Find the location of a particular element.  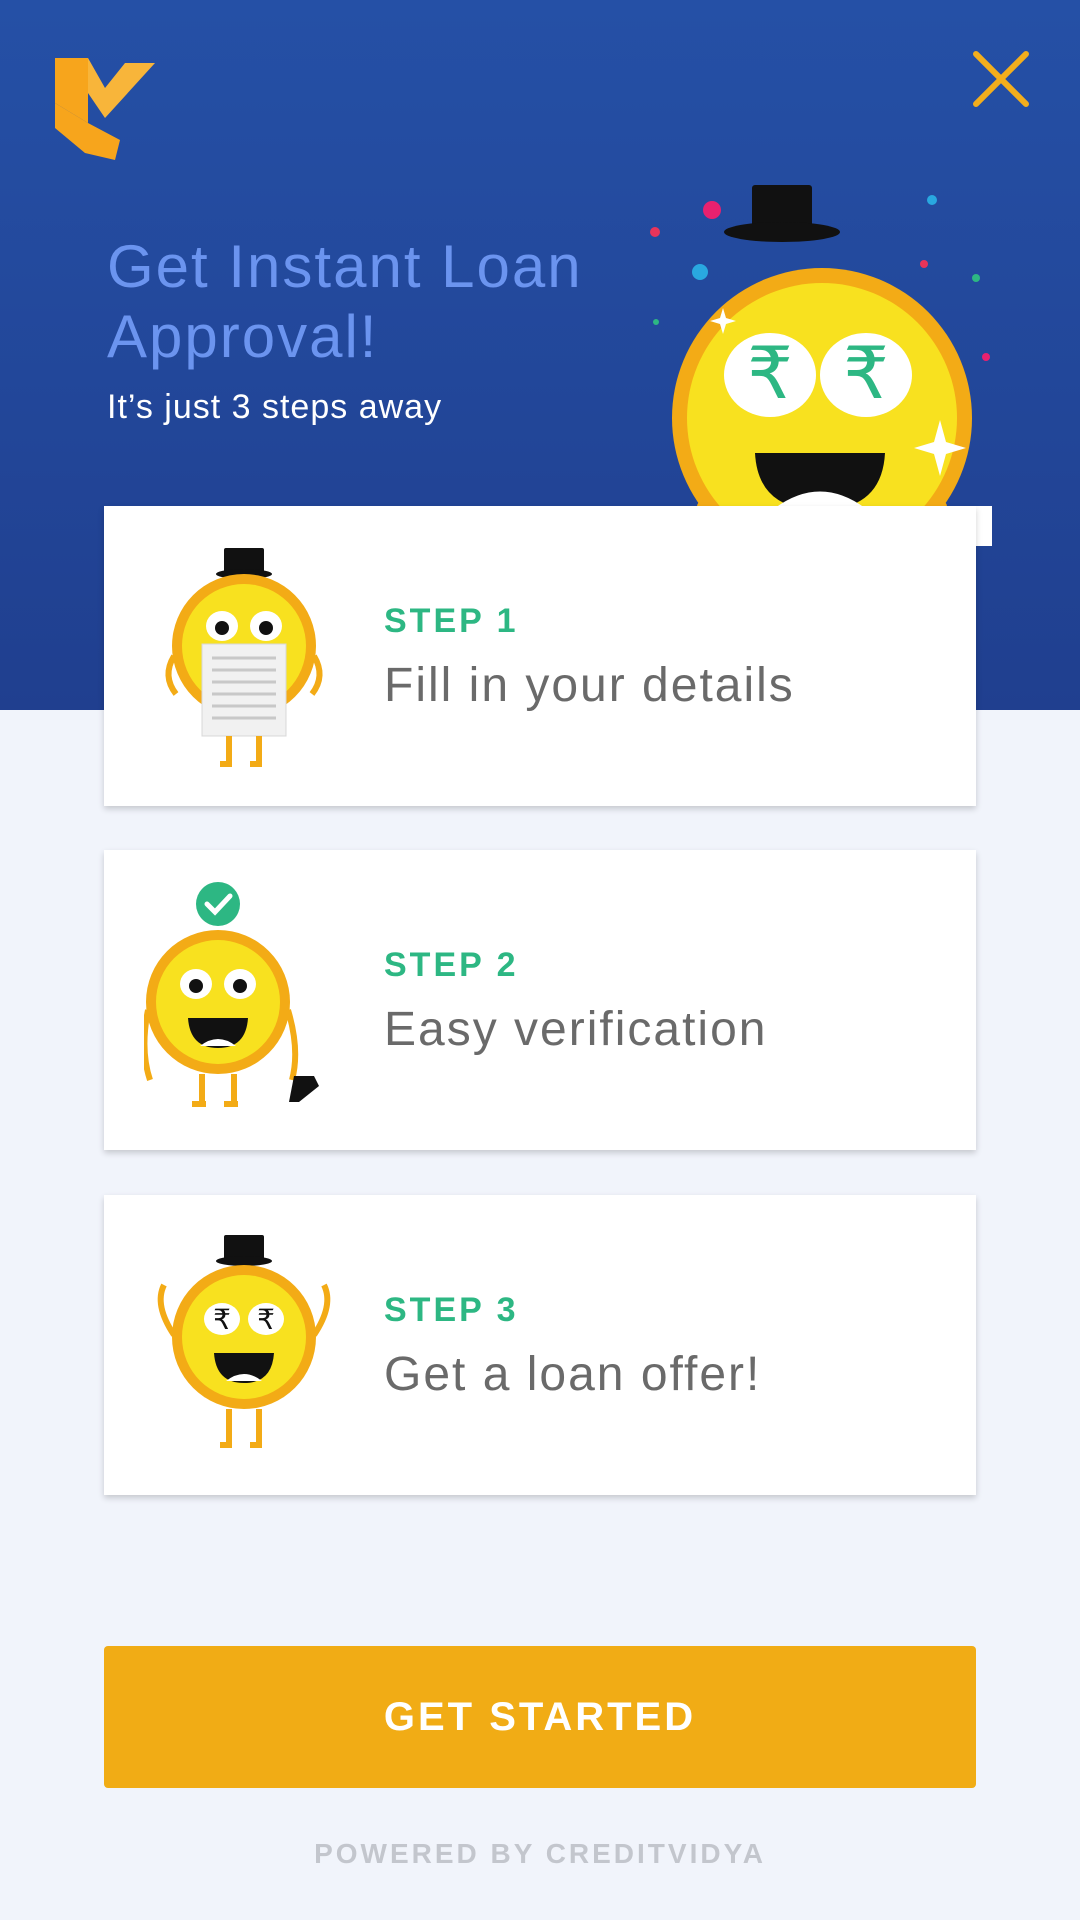

step-card-3: ₹ ₹ STEP 3 Get a loan offer! is located at coordinates (540, 1345).